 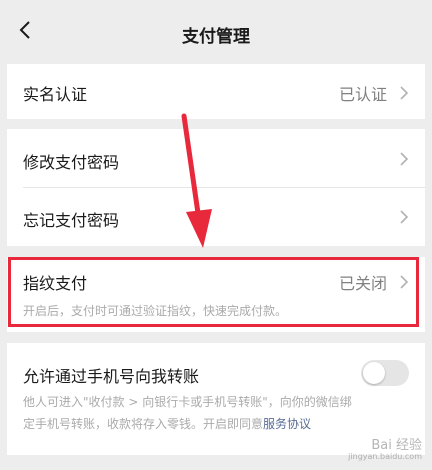 I want to click on real-name-row: 实名认证 已认证, so click(x=216, y=91).